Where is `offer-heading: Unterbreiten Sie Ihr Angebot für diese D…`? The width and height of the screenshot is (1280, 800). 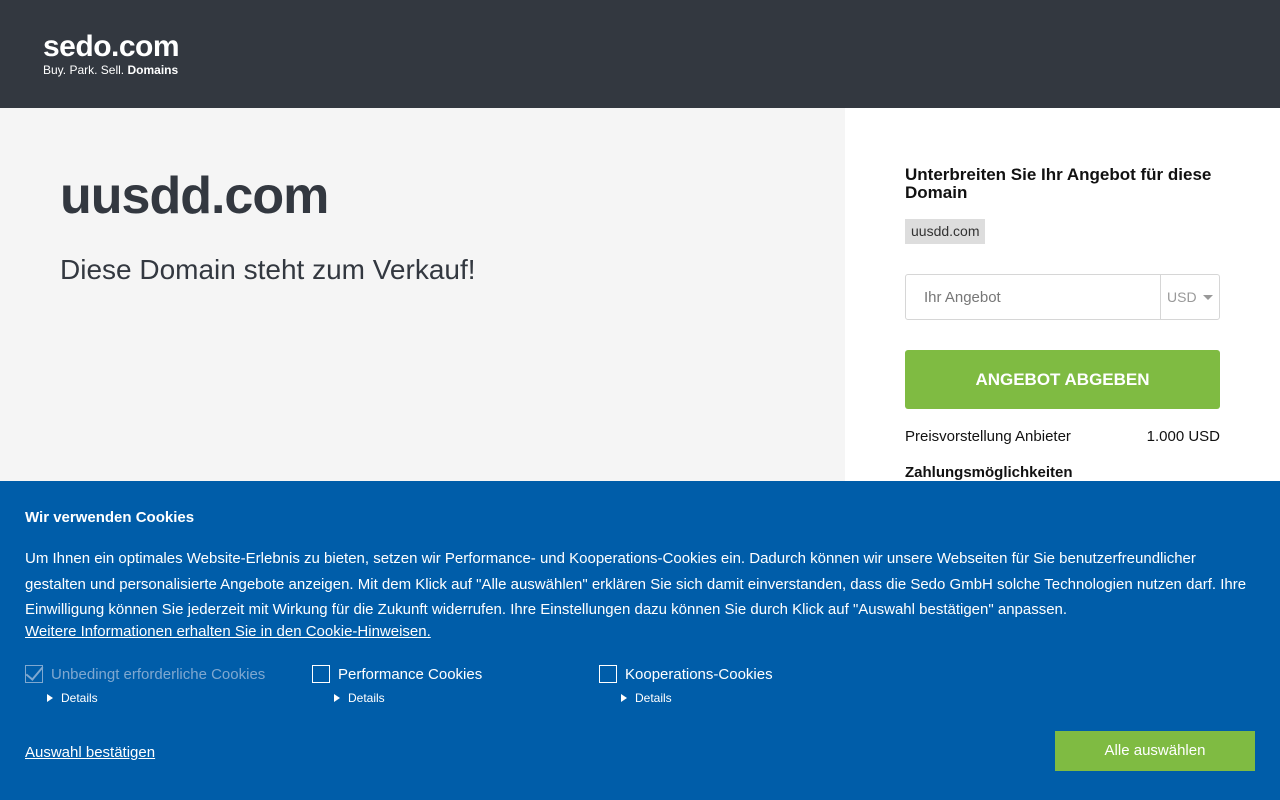 offer-heading: Unterbreiten Sie Ihr Angebot für diese D… is located at coordinates (1058, 183).